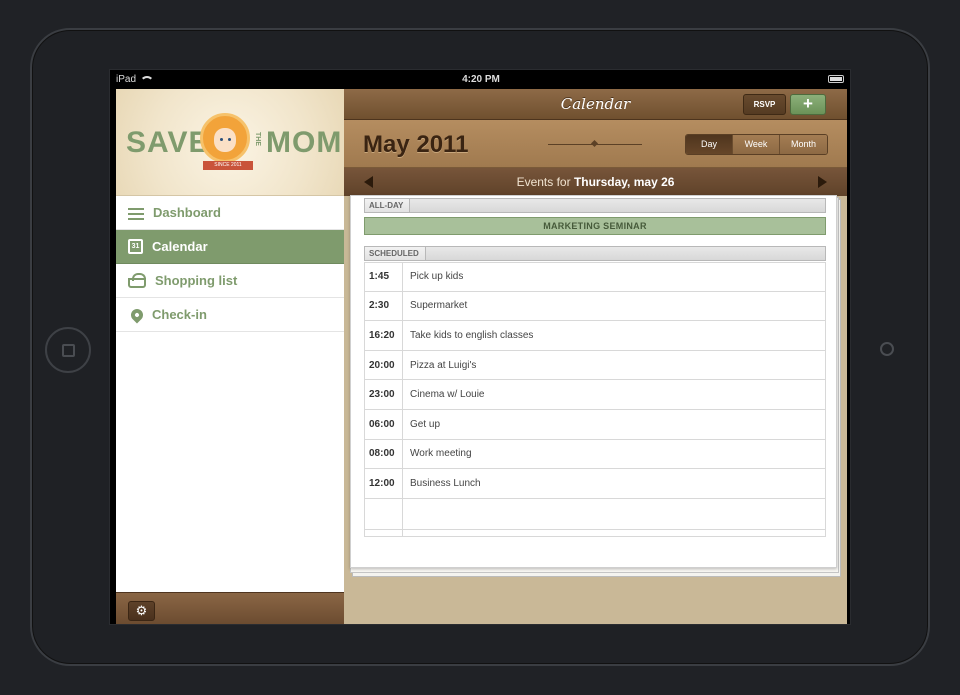 The width and height of the screenshot is (960, 695). I want to click on event-title: Pick up kids, so click(437, 277).